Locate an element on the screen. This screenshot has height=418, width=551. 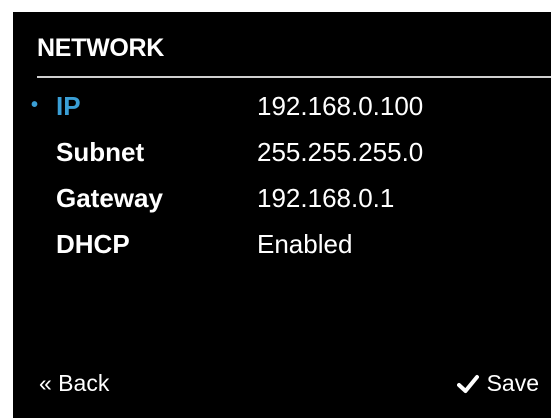
setting-value: 255.255.255.0 is located at coordinates (340, 152).